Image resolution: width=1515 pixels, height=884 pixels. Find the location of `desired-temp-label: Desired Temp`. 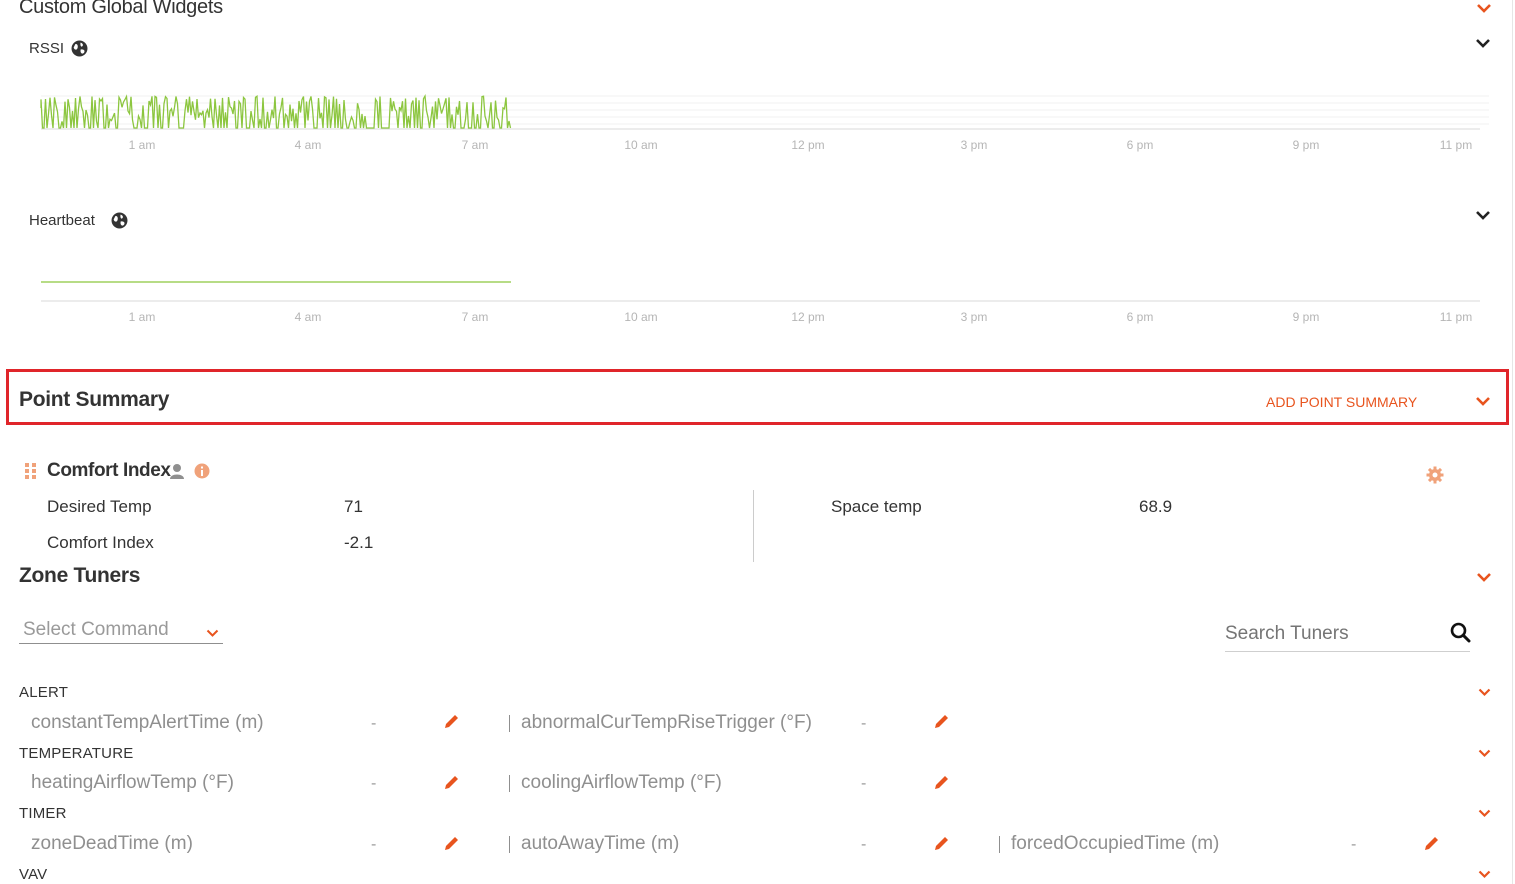

desired-temp-label: Desired Temp is located at coordinates (99, 506).